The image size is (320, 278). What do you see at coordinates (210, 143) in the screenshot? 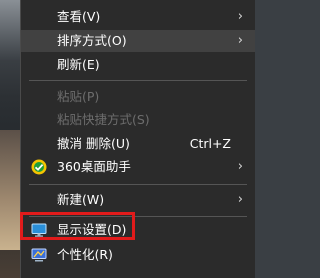
I see `menu-item-shortcut: Ctrl+Z` at bounding box center [210, 143].